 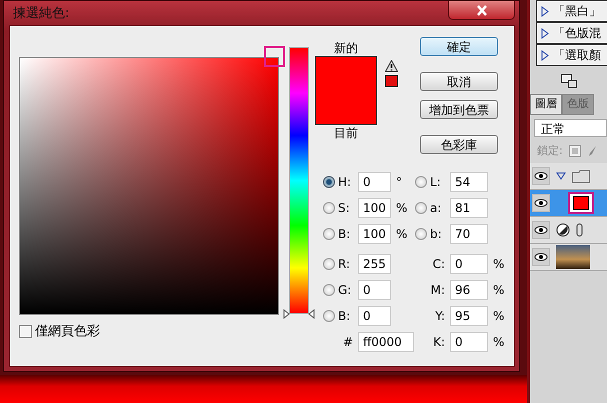 I want to click on input-field: 95, so click(x=469, y=316).